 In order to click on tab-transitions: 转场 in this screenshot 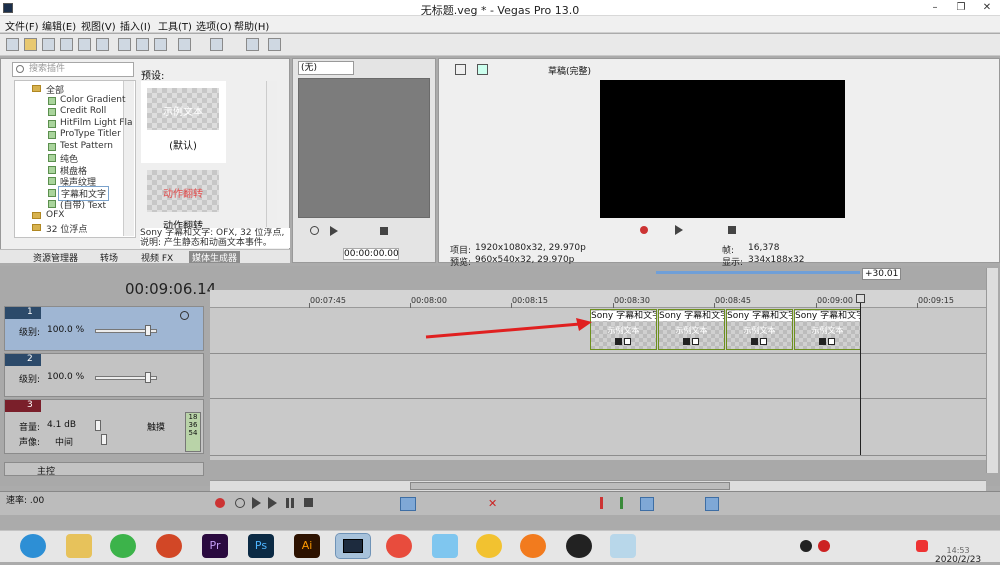, I will do `click(109, 257)`.